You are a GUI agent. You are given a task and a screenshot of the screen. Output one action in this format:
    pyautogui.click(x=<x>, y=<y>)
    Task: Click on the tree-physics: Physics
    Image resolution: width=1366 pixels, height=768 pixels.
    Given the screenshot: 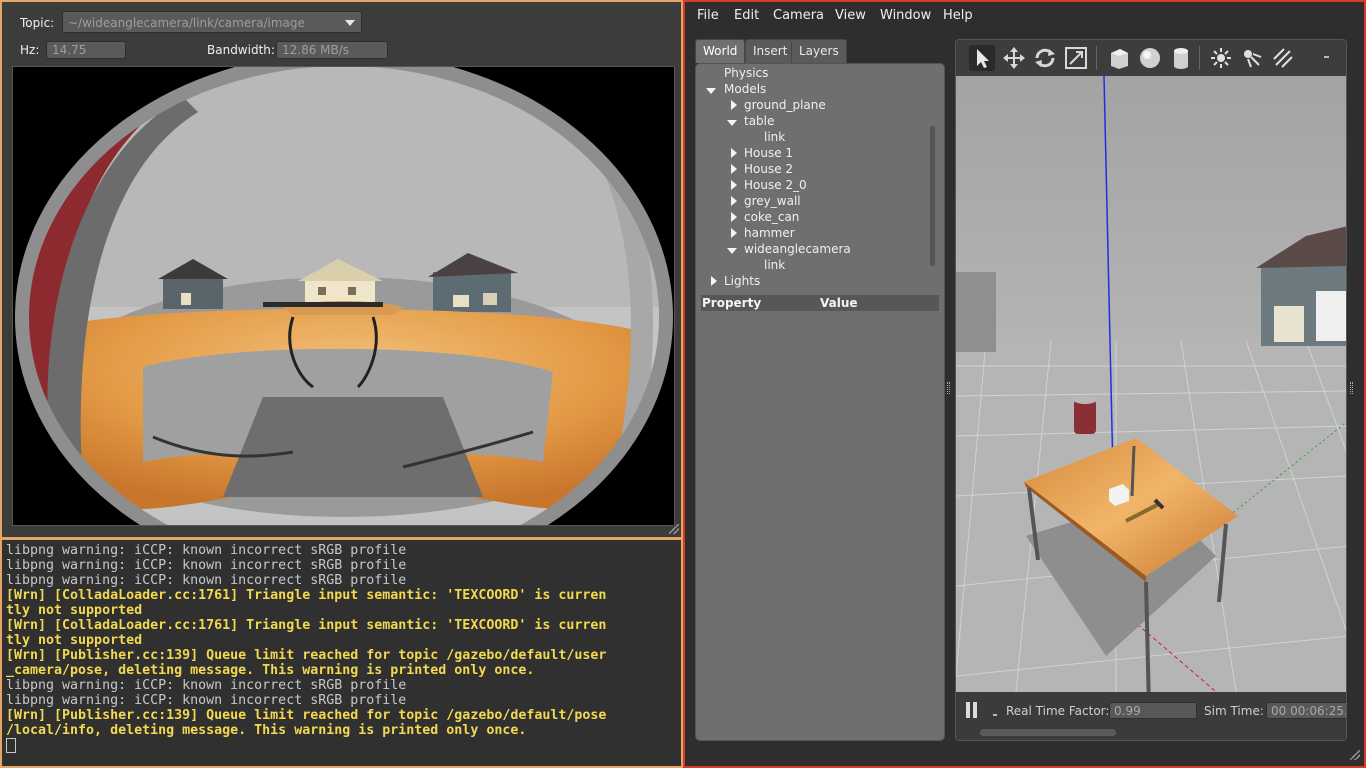 What is the action you would take?
    pyautogui.click(x=746, y=73)
    